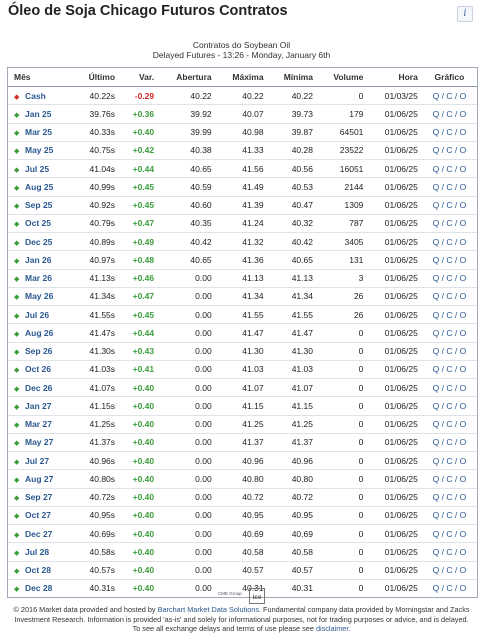  What do you see at coordinates (342, 333) in the screenshot?
I see `volume-cell: 0` at bounding box center [342, 333].